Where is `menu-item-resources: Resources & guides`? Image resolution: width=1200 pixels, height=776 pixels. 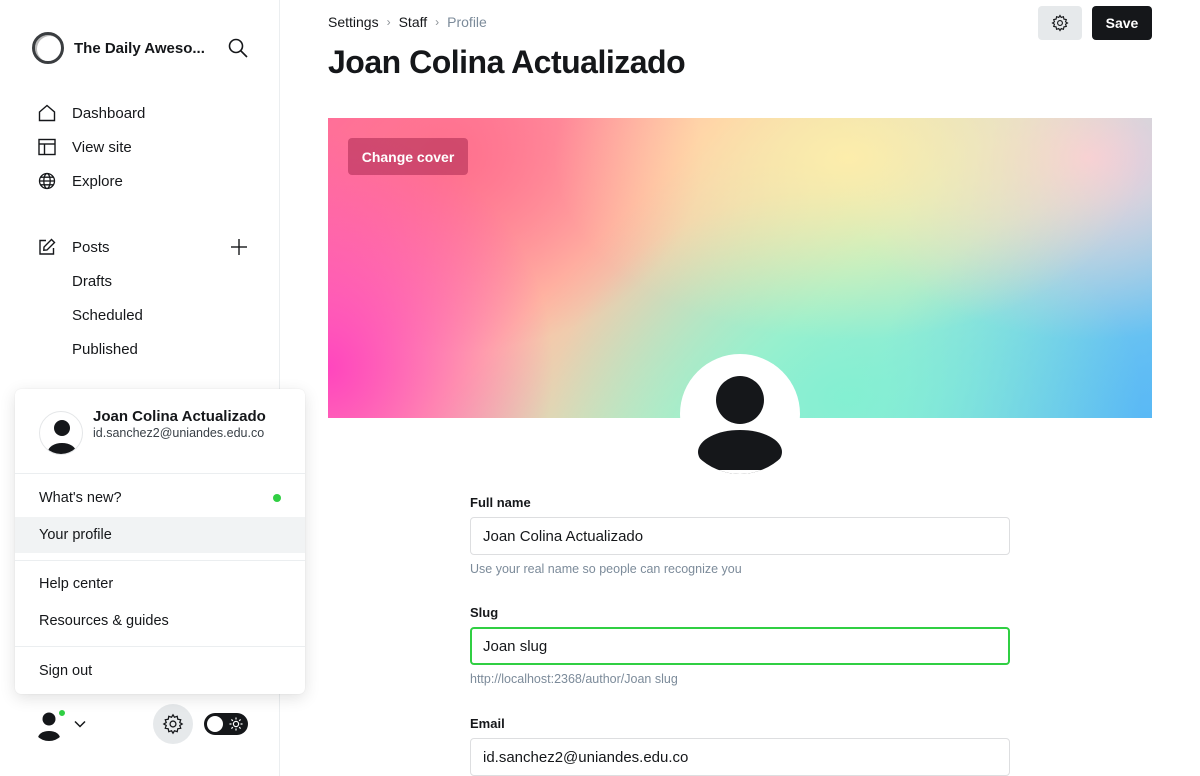 menu-item-resources: Resources & guides is located at coordinates (160, 621).